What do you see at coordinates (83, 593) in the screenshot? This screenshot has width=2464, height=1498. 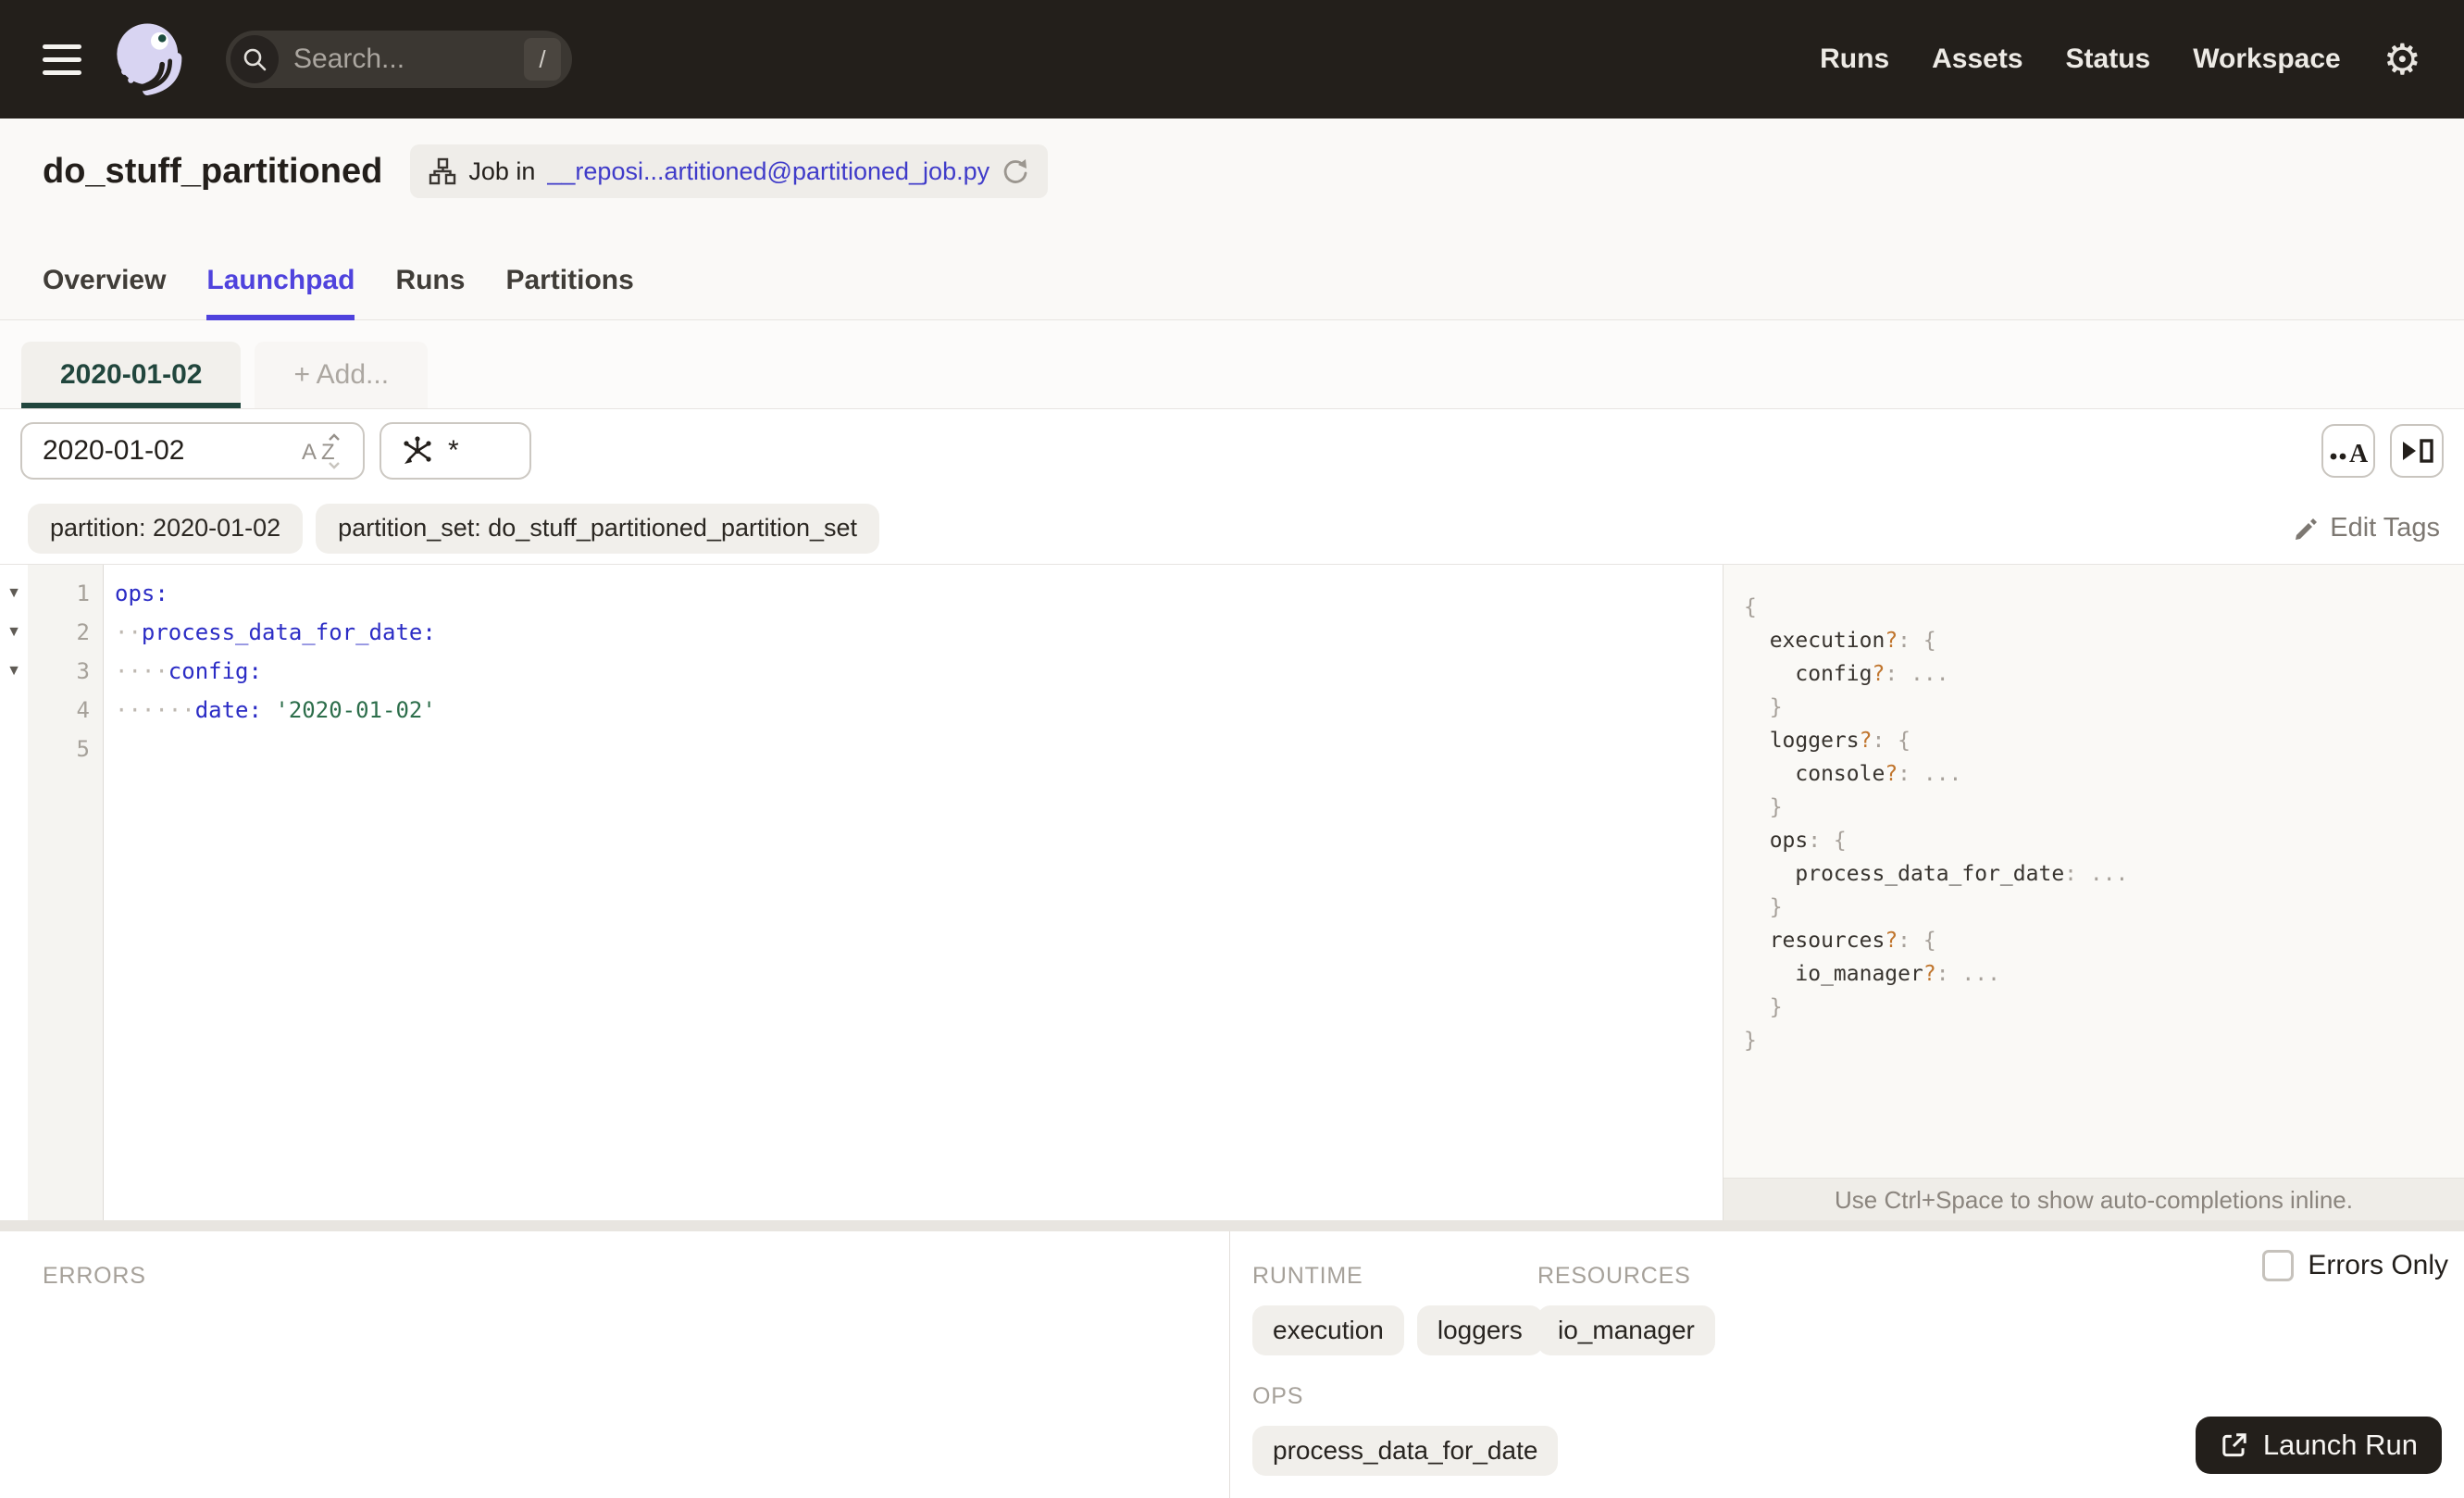 I see `line-number: 1` at bounding box center [83, 593].